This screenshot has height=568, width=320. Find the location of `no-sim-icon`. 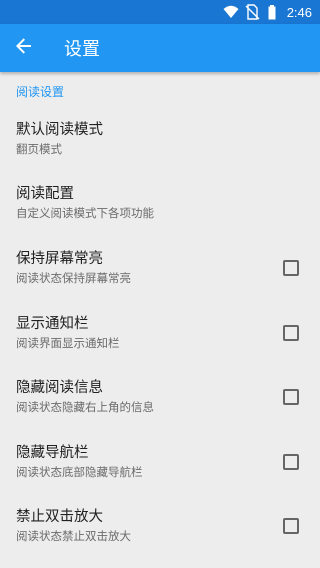

no-sim-icon is located at coordinates (252, 12).